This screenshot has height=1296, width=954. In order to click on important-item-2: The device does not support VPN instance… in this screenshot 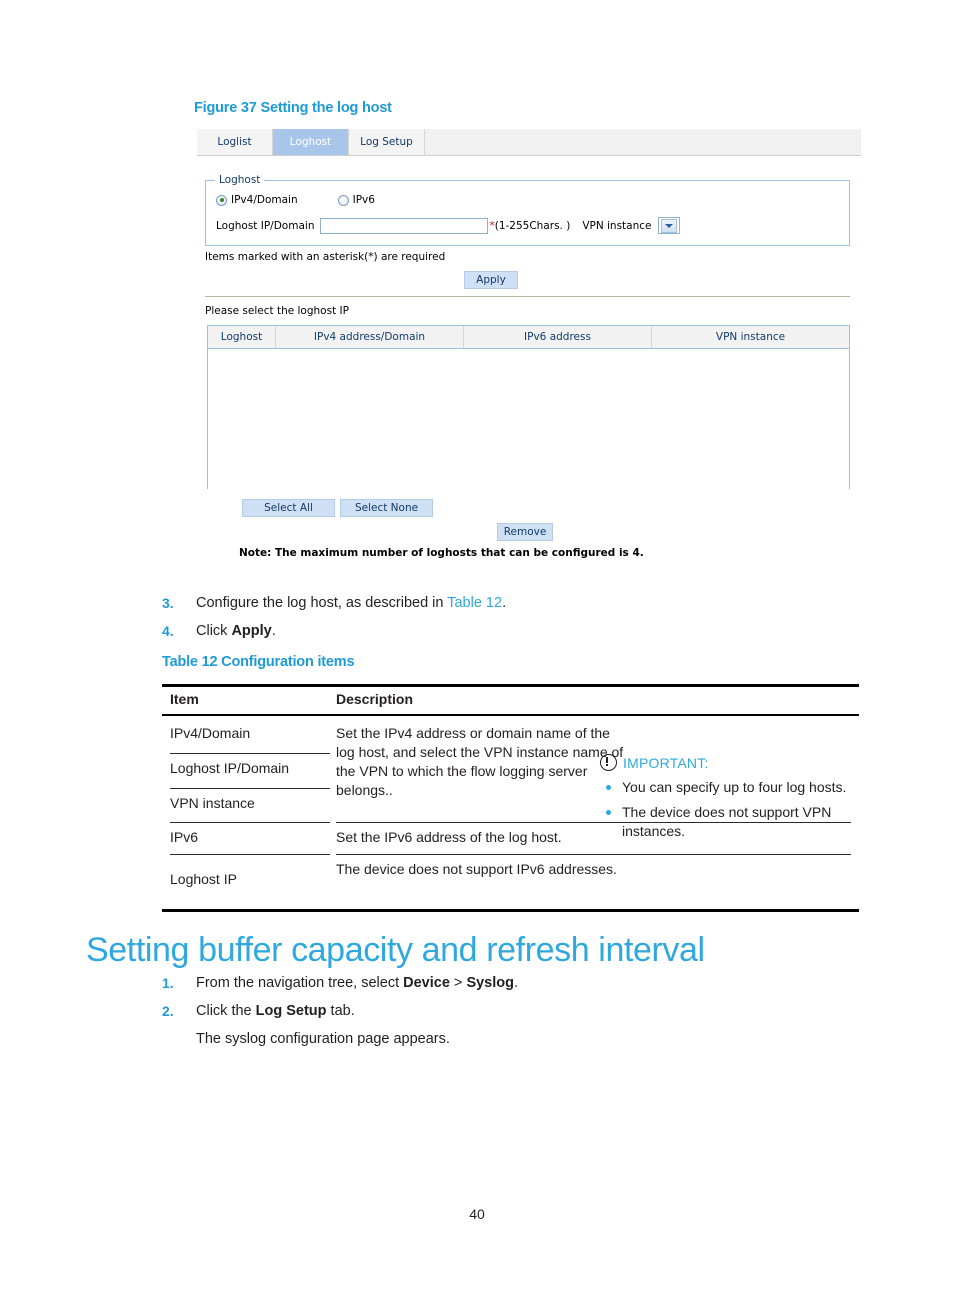, I will do `click(730, 822)`.